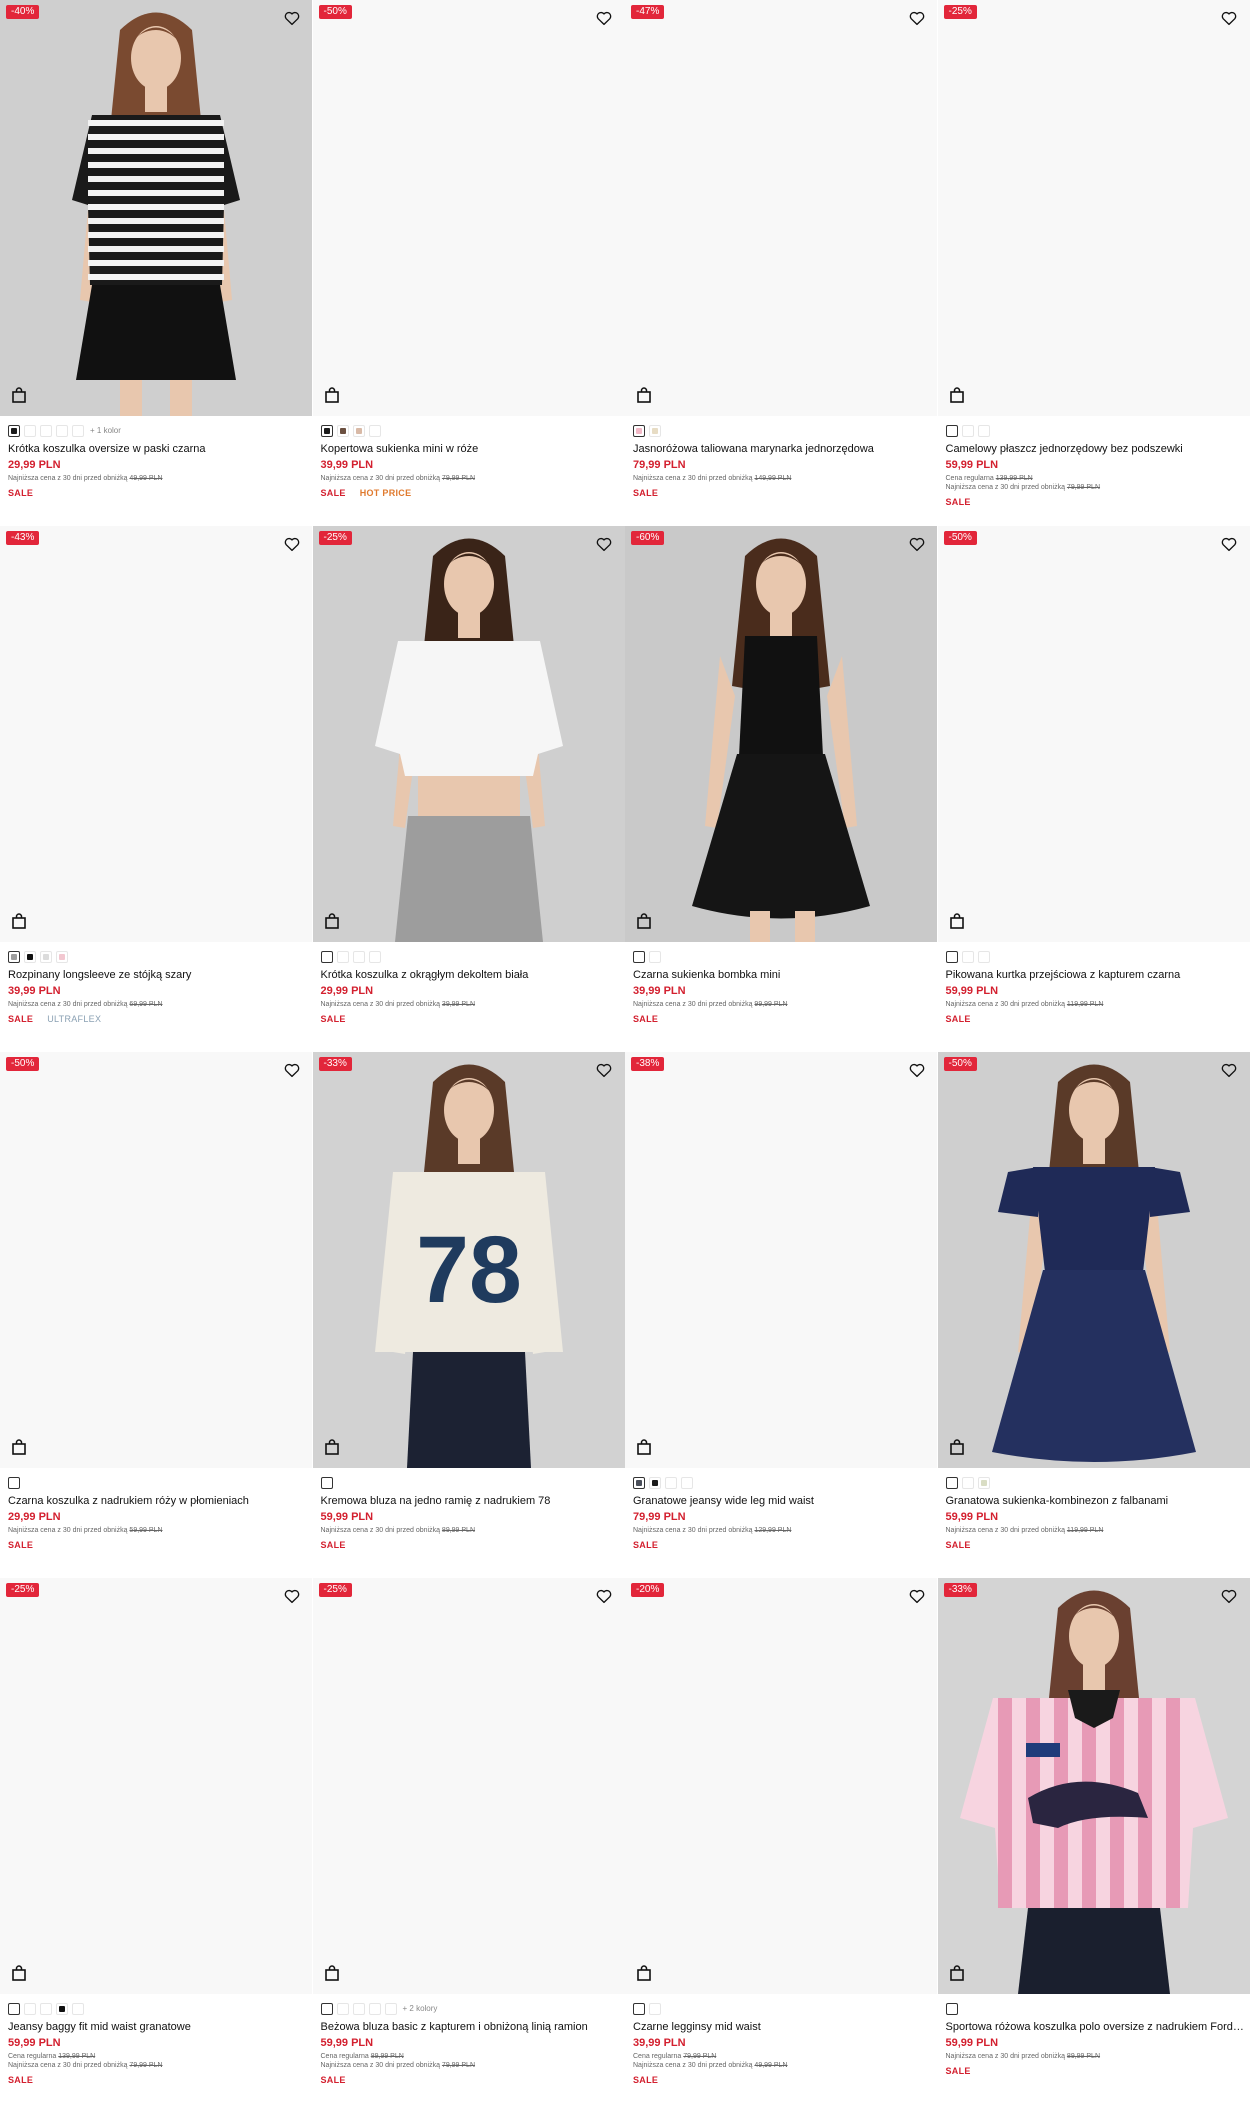 This screenshot has height=2107, width=1250. I want to click on product-title: Kopertowa sukienka mini w róże, so click(471, 449).